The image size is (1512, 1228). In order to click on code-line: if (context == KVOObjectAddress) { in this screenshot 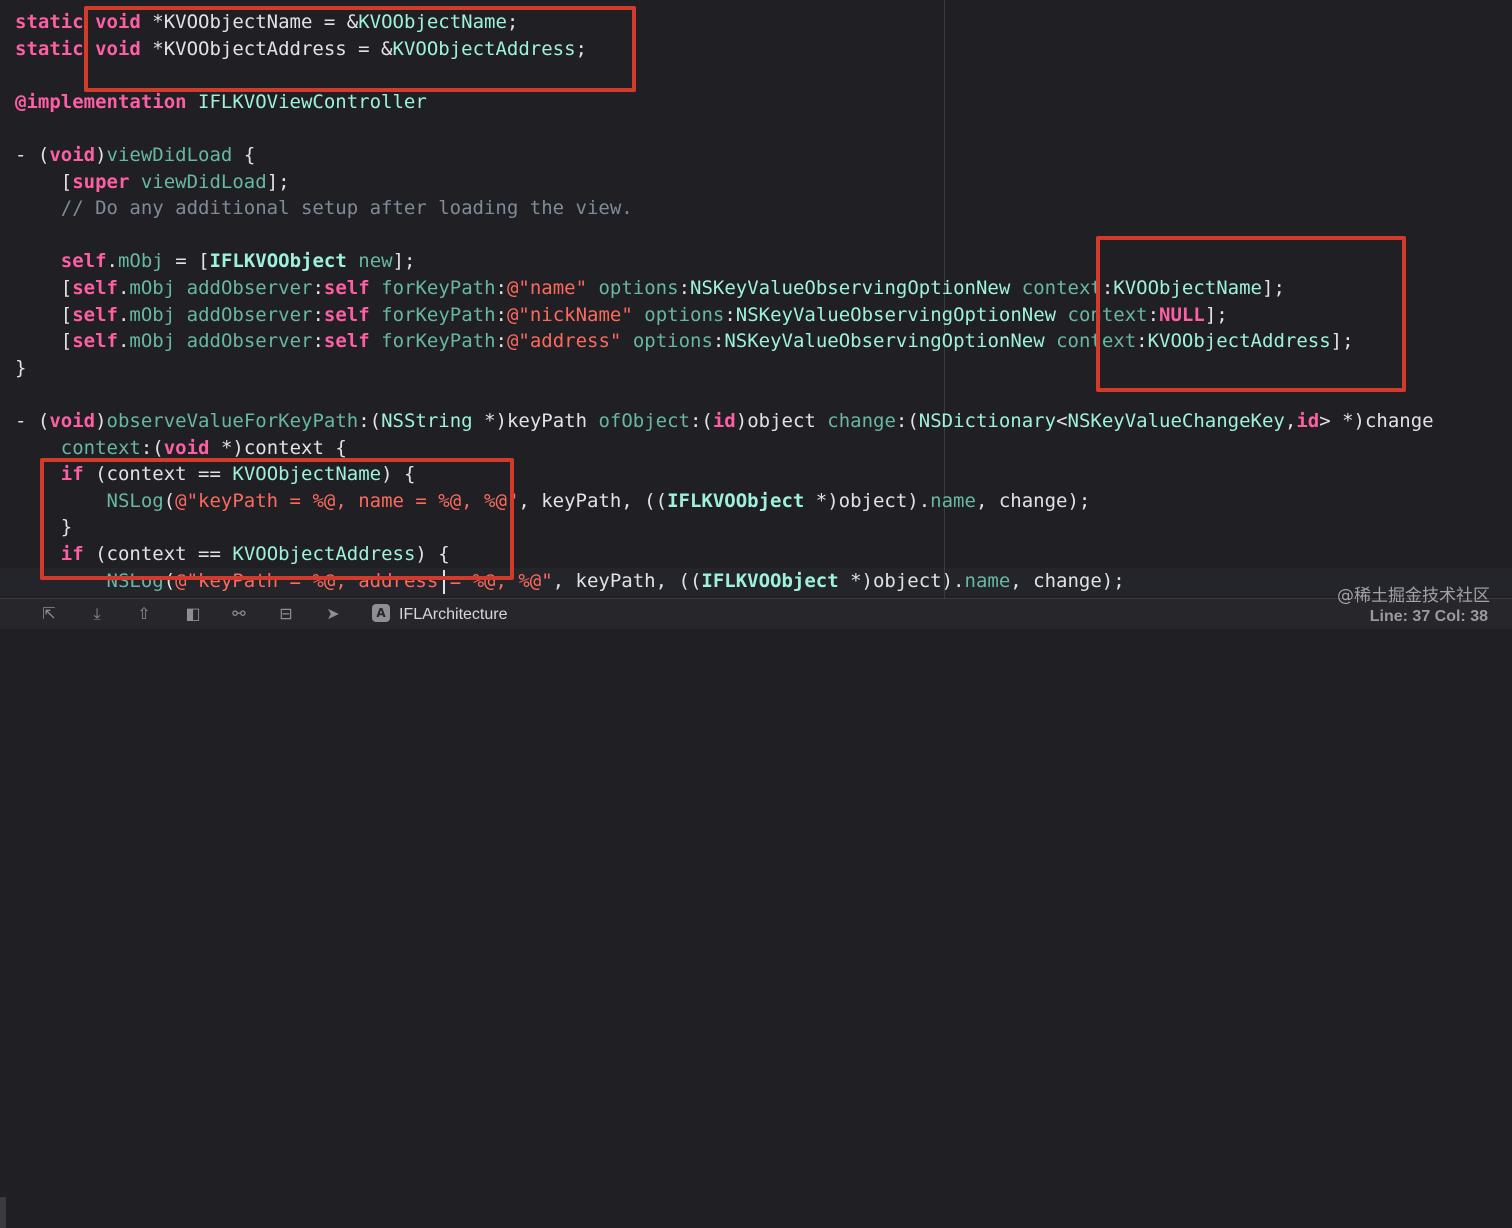, I will do `click(232, 554)`.